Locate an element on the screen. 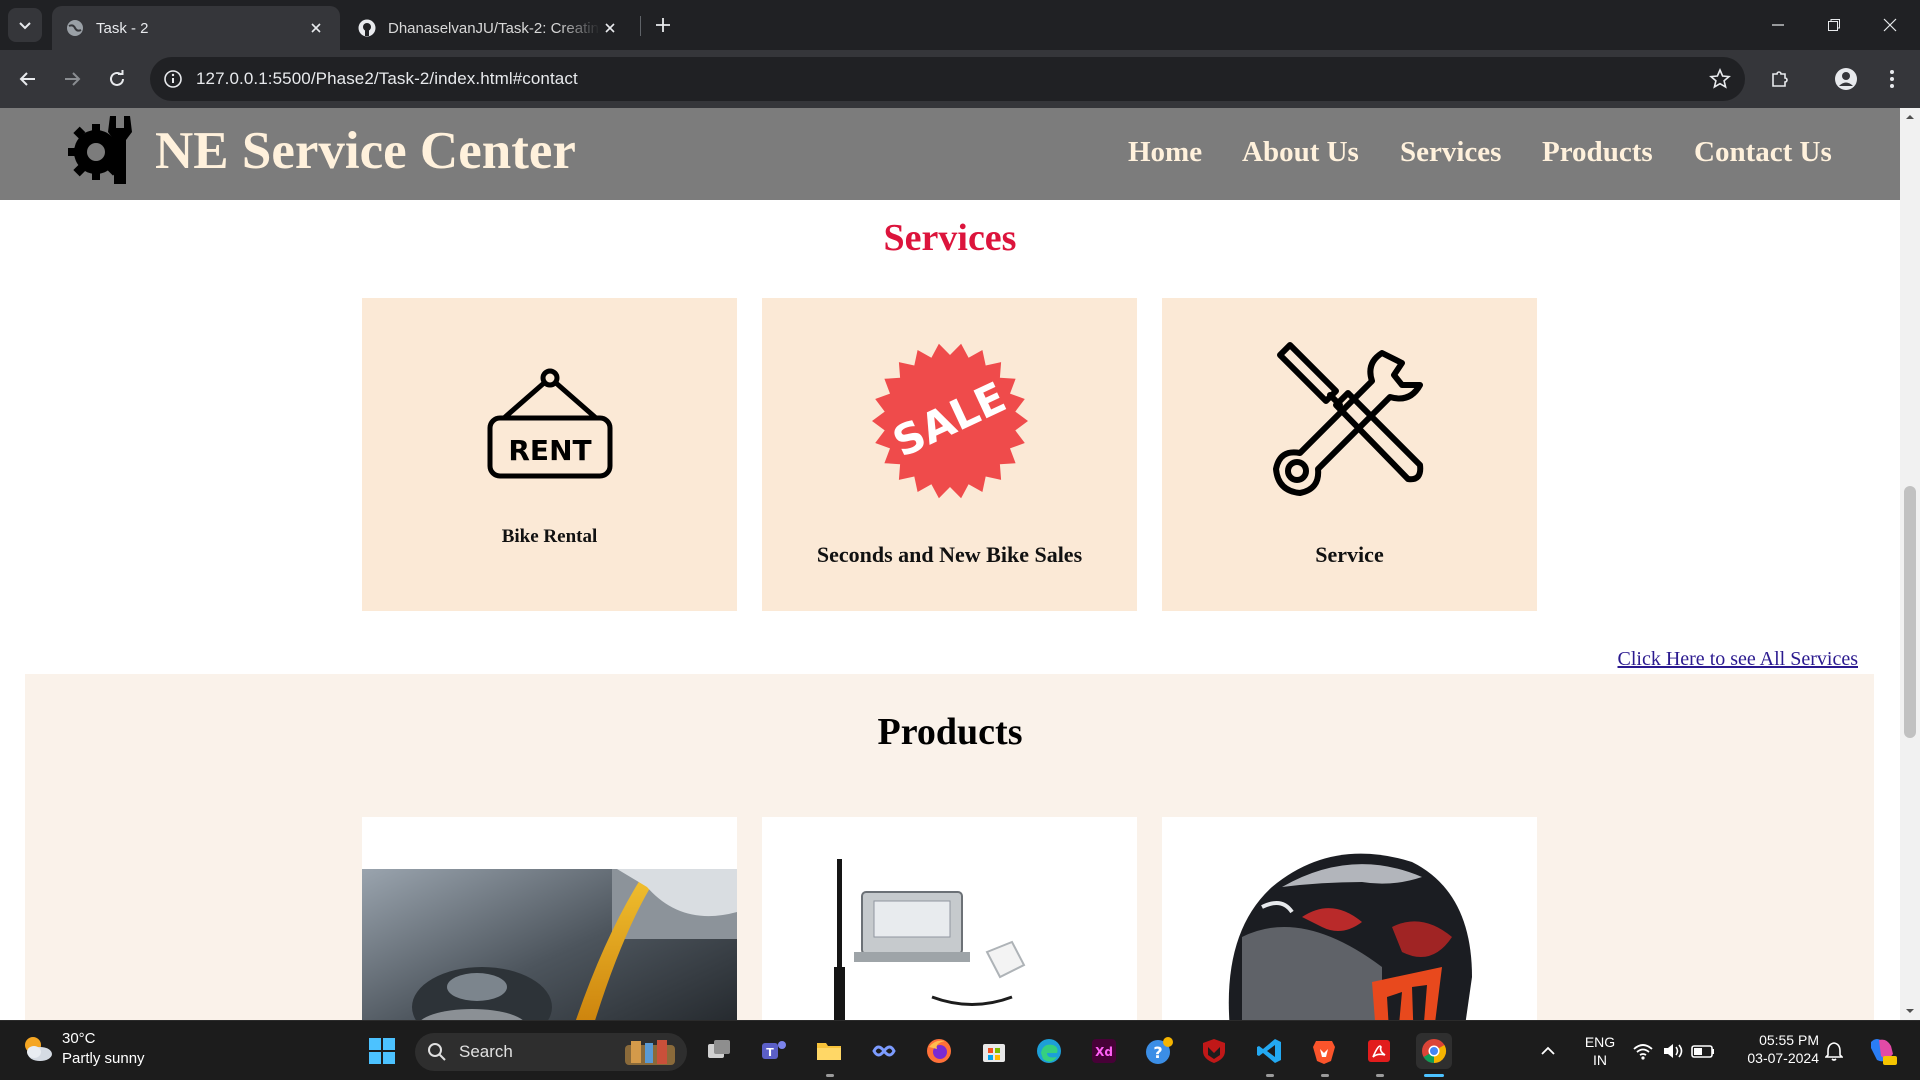  adobe-xd-app: Xd is located at coordinates (1104, 1051).